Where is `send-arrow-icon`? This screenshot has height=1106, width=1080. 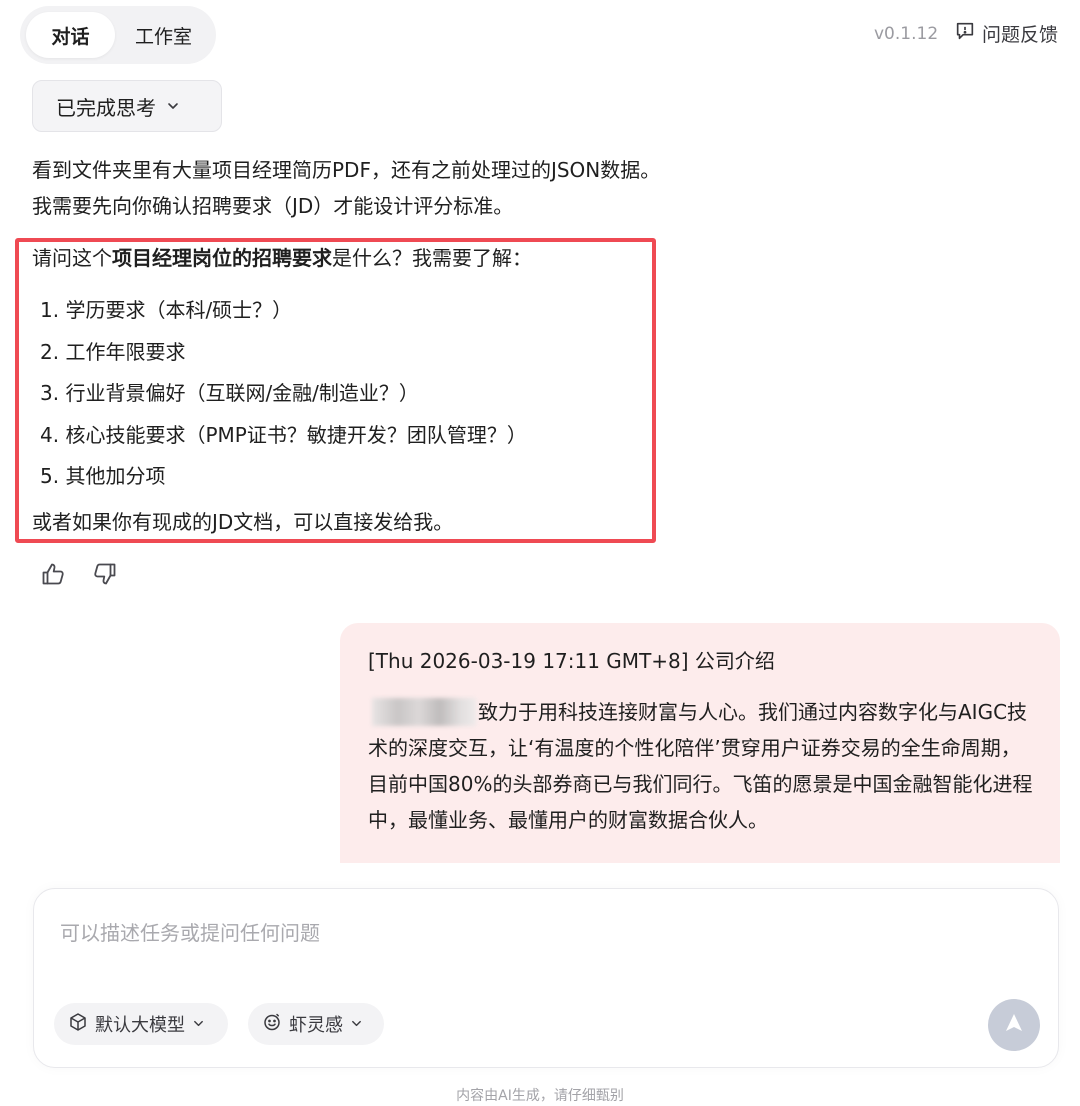 send-arrow-icon is located at coordinates (1014, 1025).